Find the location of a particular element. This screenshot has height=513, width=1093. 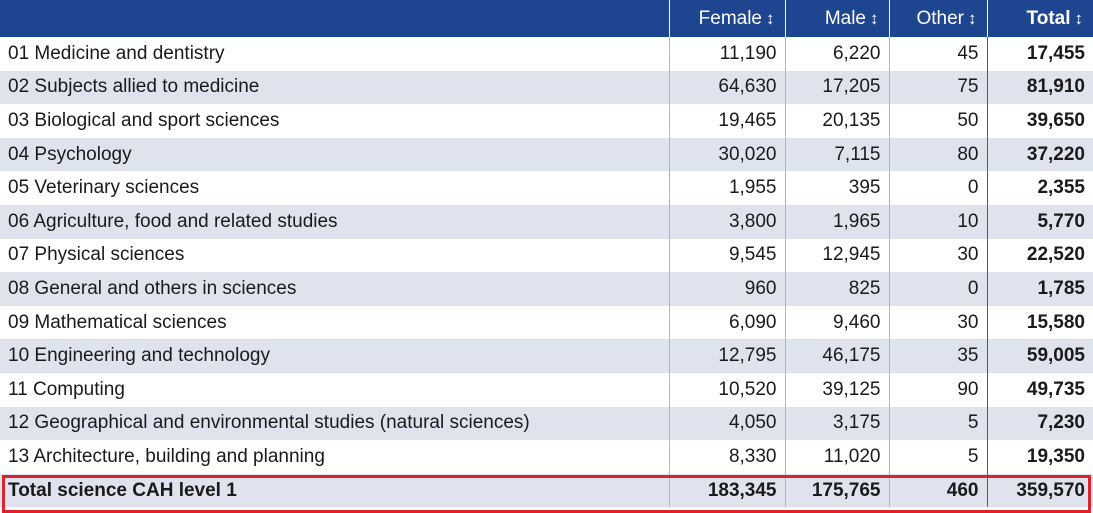

summary-total-cell: 359,570 is located at coordinates (1039, 490).